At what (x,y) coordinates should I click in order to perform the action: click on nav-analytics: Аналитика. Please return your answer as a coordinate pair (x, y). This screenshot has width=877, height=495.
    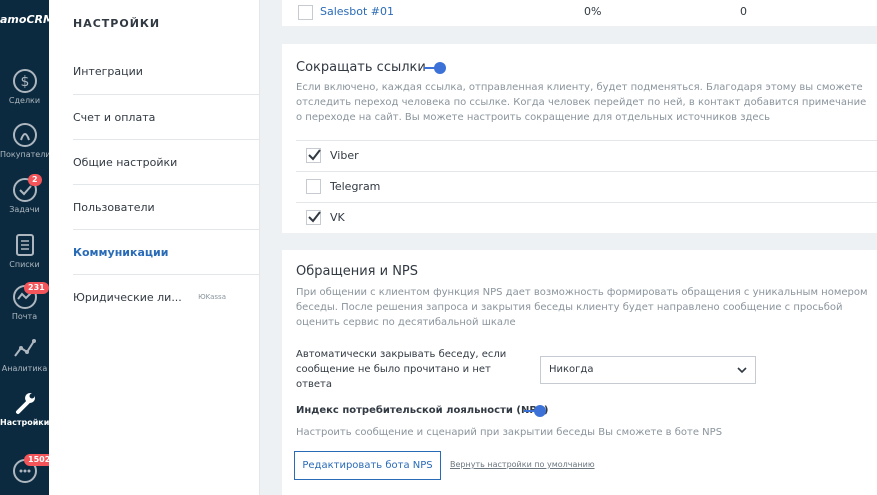
    Looking at the image, I should click on (24, 357).